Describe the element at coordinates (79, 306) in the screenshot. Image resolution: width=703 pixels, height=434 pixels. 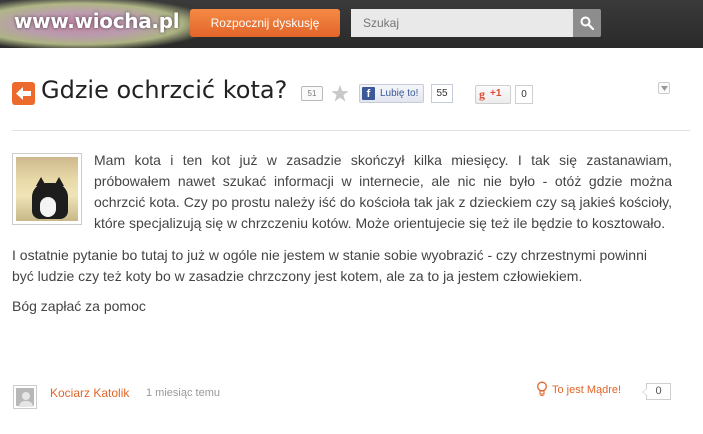
I see `post-paragraph: Bóg zapłać za pomoc` at that location.